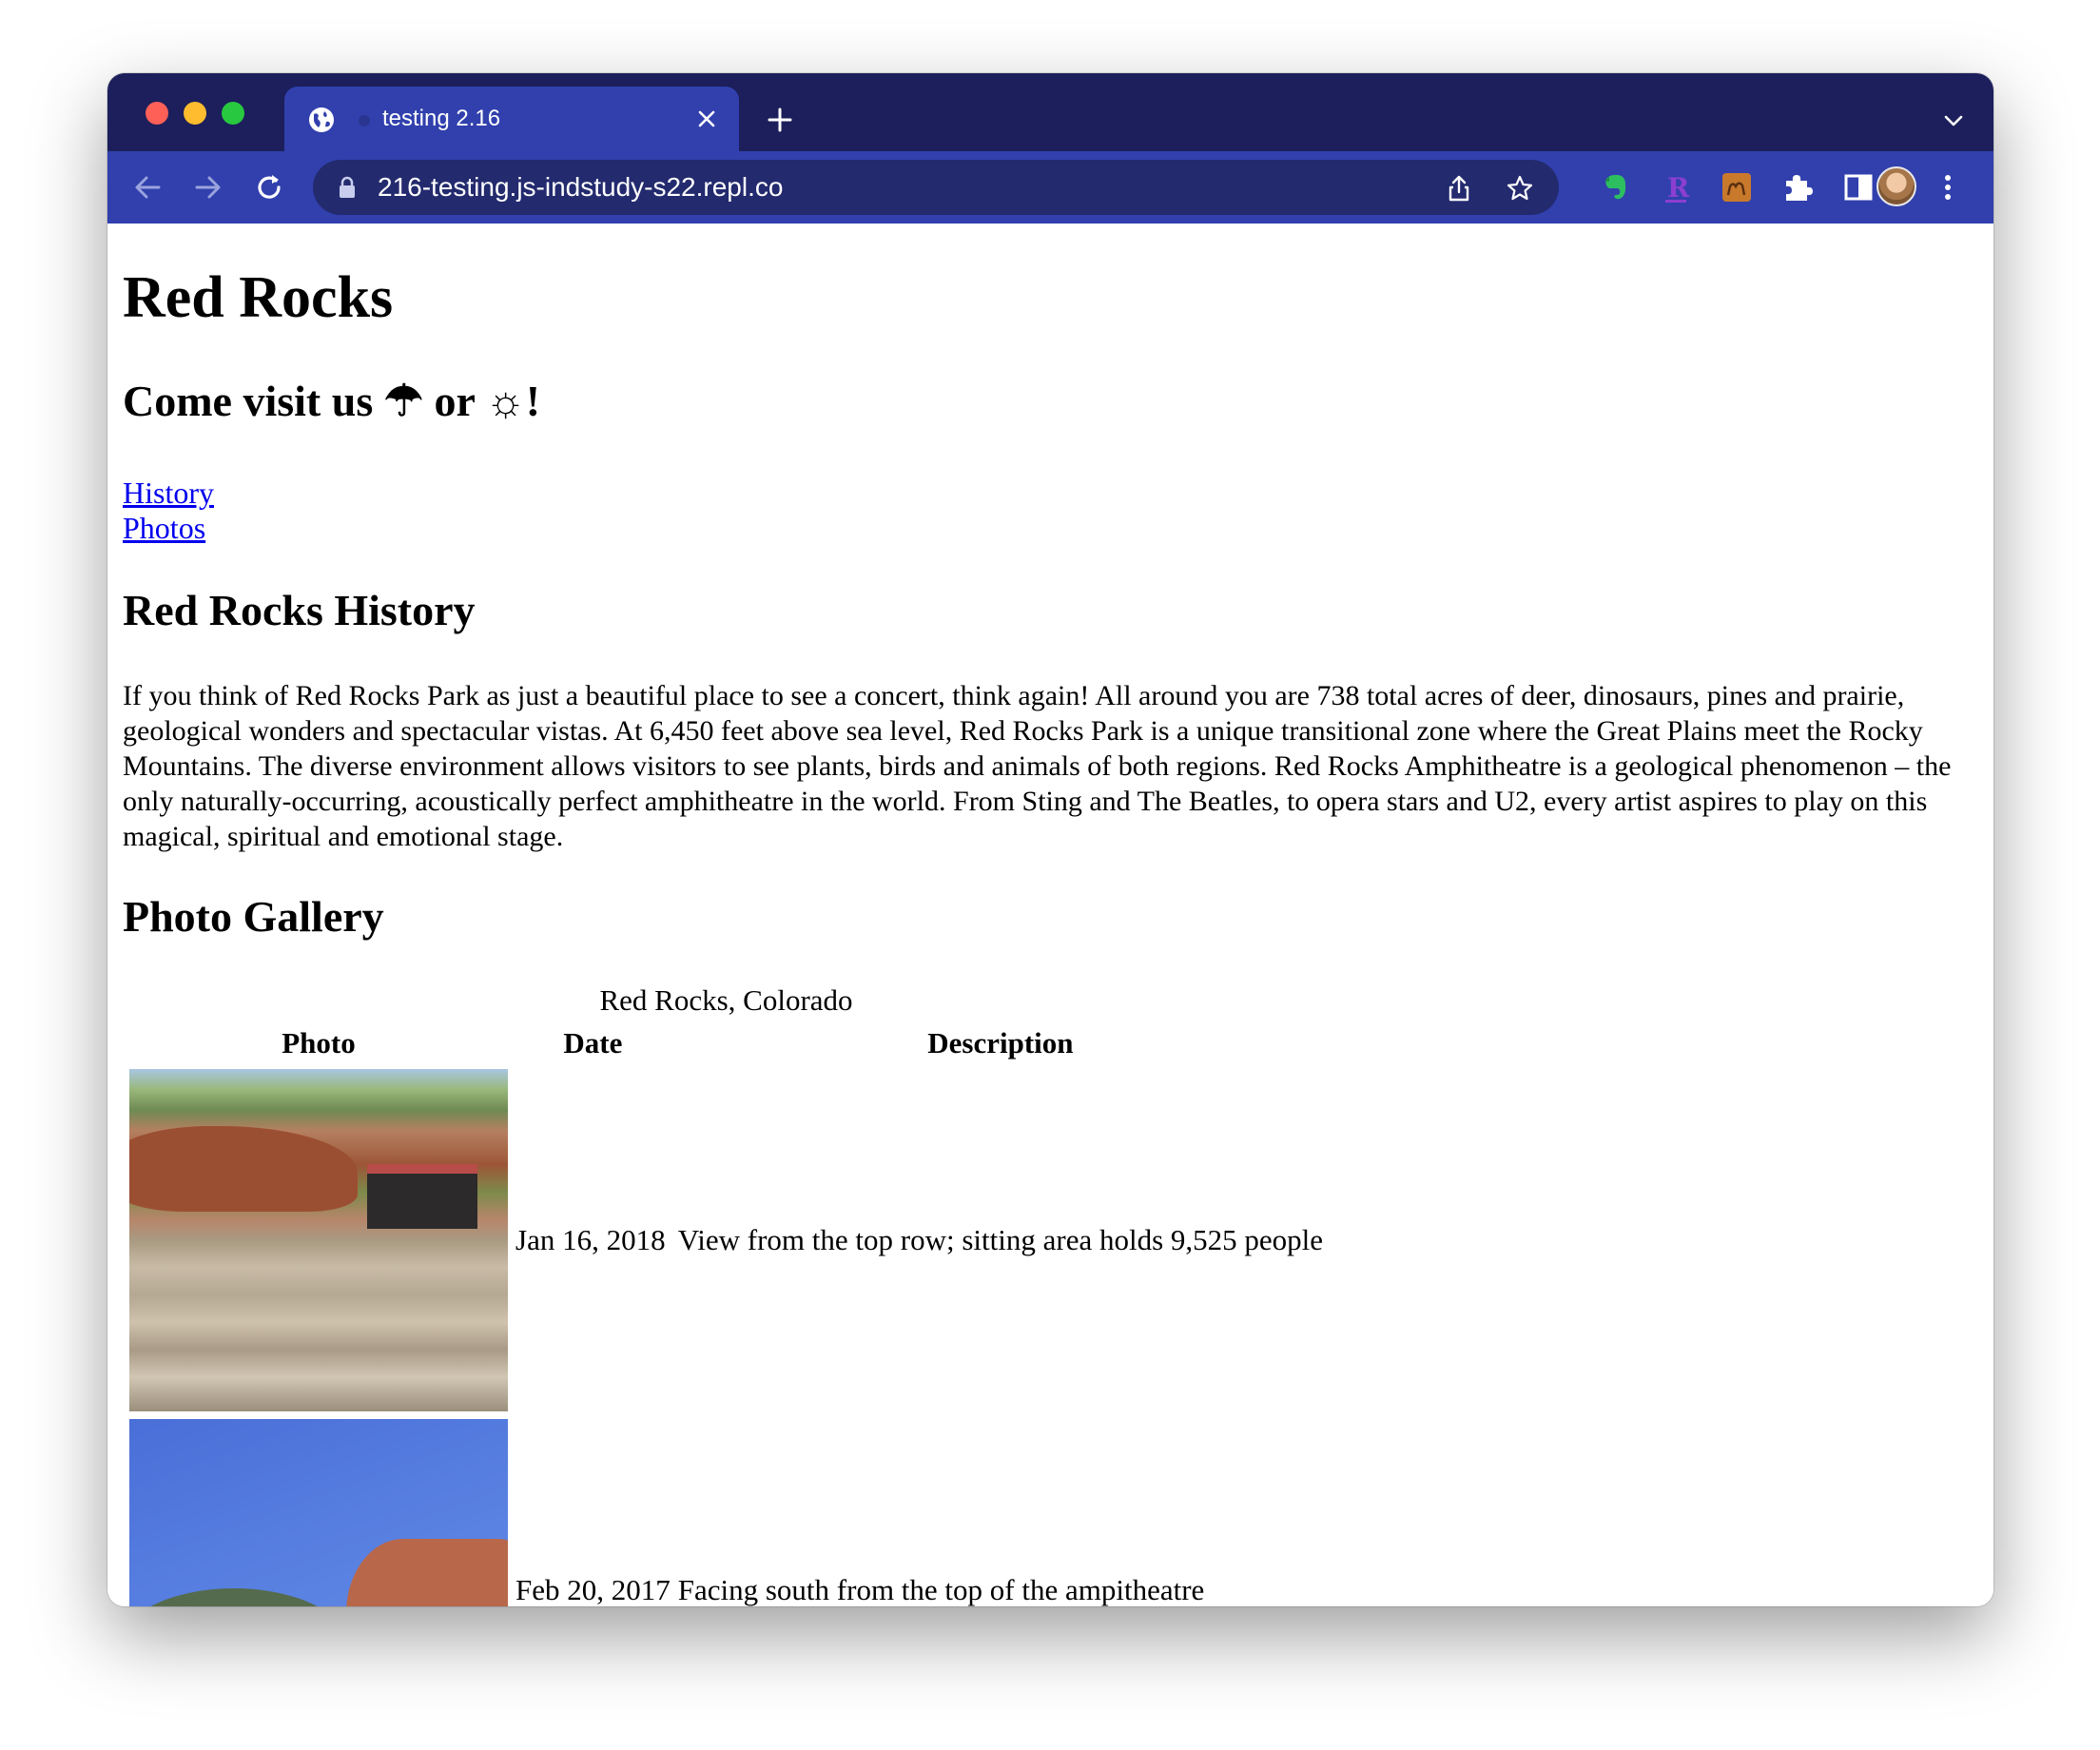  What do you see at coordinates (1948, 187) in the screenshot?
I see `menu-icon` at bounding box center [1948, 187].